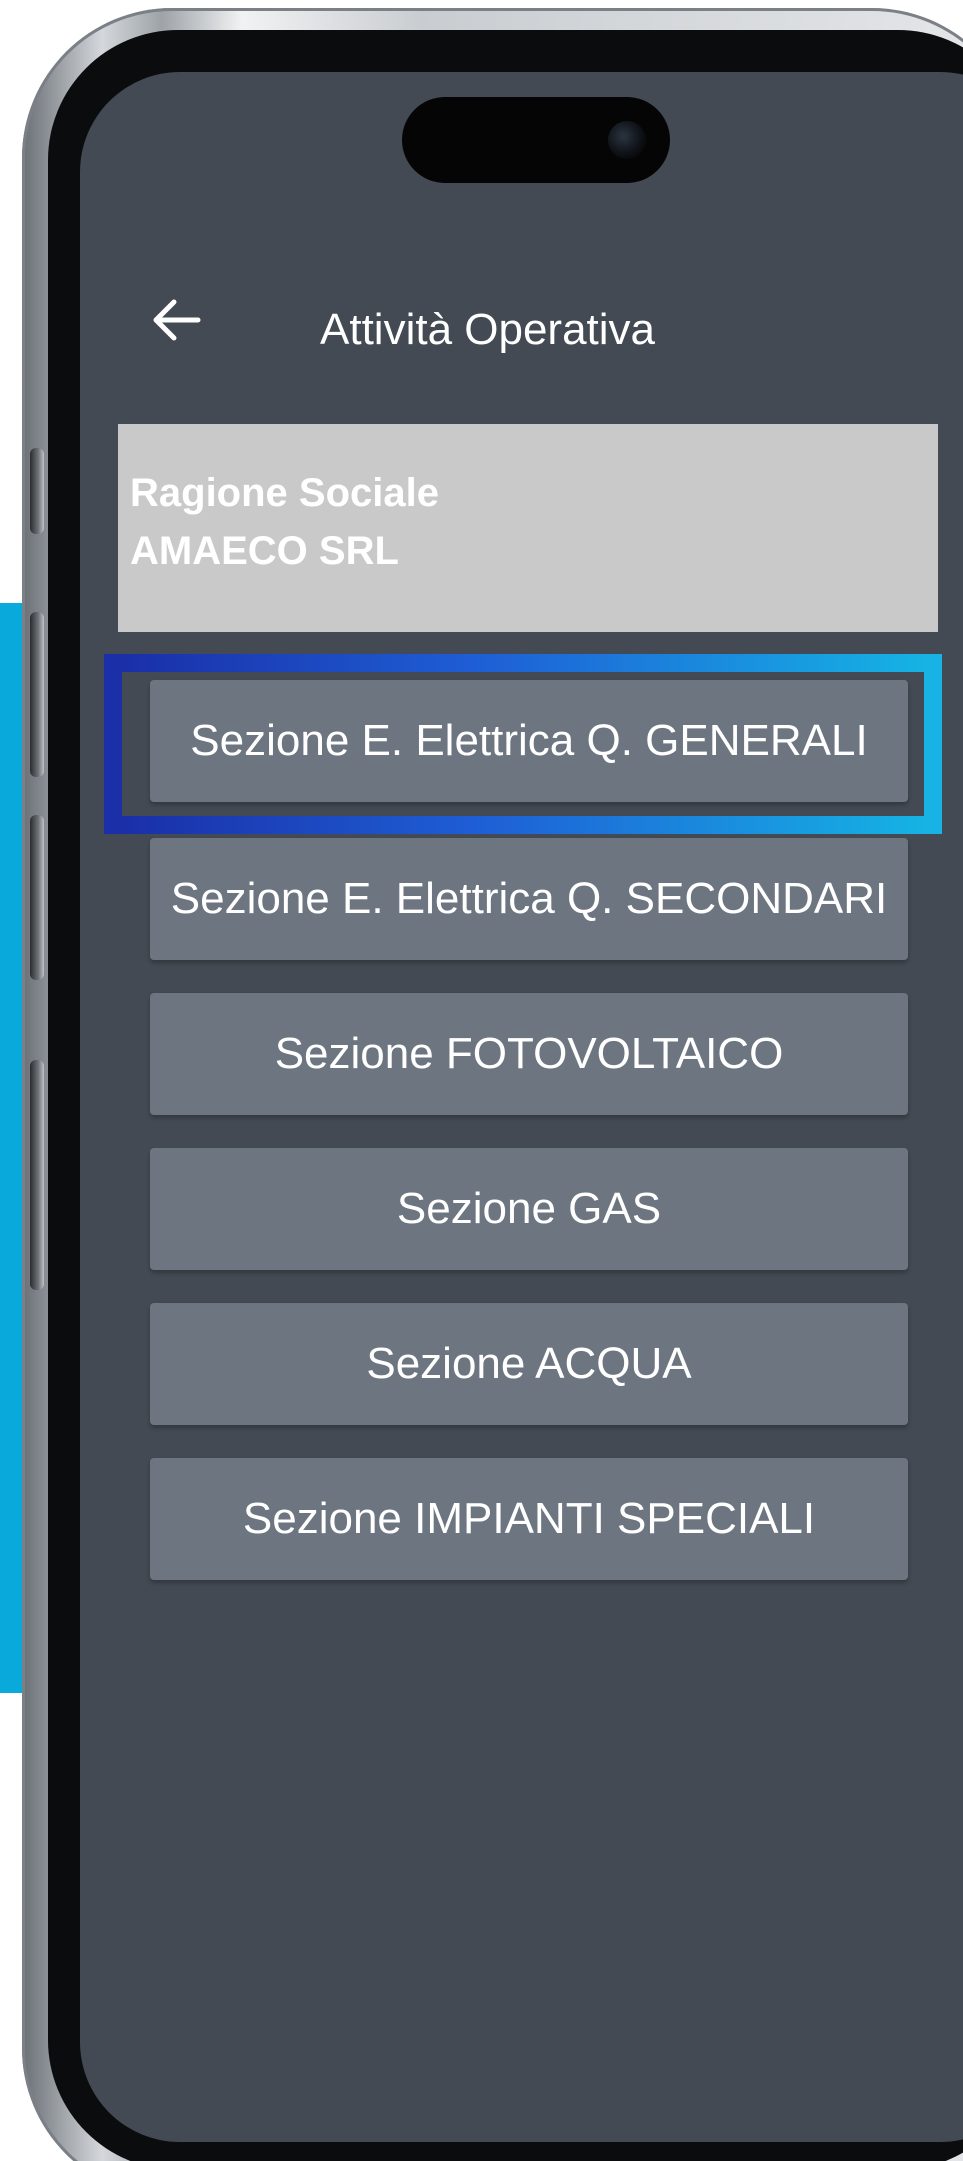 This screenshot has width=963, height=2161. What do you see at coordinates (264, 551) in the screenshot?
I see `company-name: AMAECO SRL` at bounding box center [264, 551].